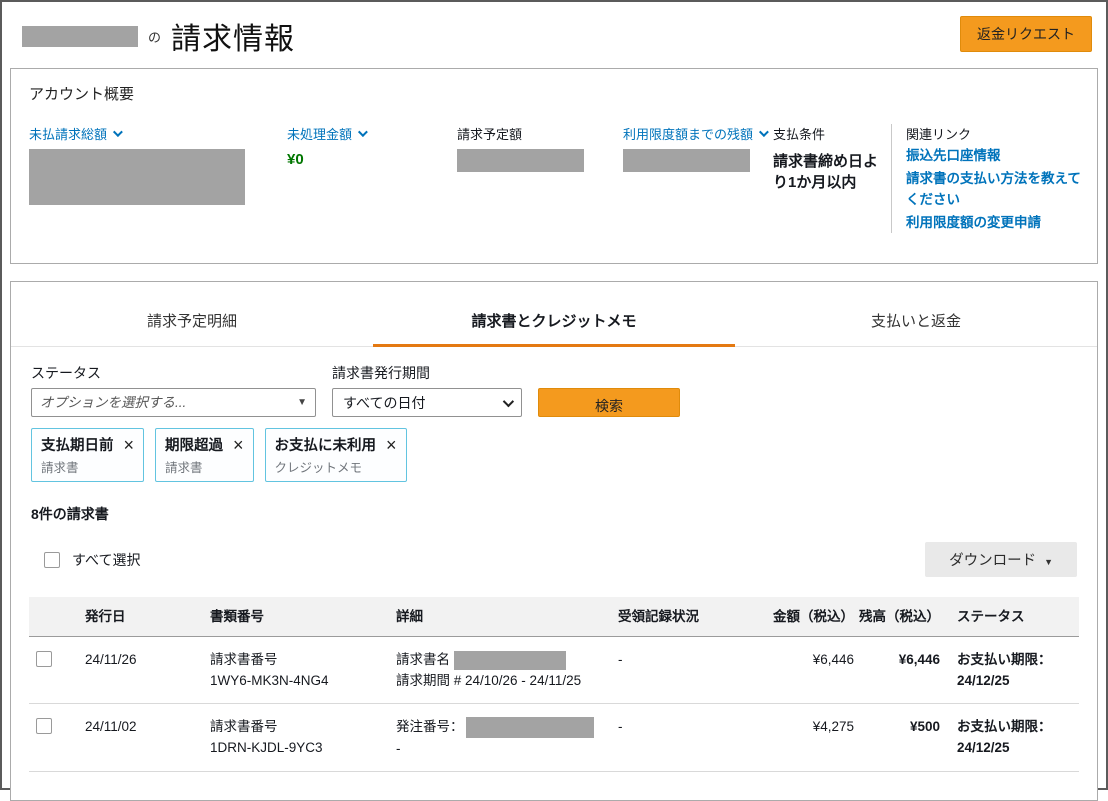 The height and width of the screenshot is (801, 1108). Describe the element at coordinates (52, 559) in the screenshot. I see `select-all-checkbox` at that location.